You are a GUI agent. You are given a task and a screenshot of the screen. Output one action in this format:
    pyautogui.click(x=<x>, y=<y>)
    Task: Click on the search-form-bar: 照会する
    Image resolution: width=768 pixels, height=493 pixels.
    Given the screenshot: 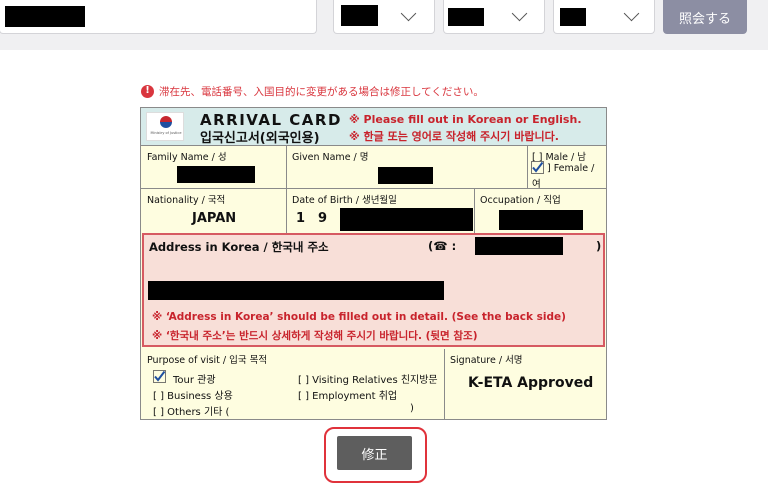 What is the action you would take?
    pyautogui.click(x=384, y=25)
    